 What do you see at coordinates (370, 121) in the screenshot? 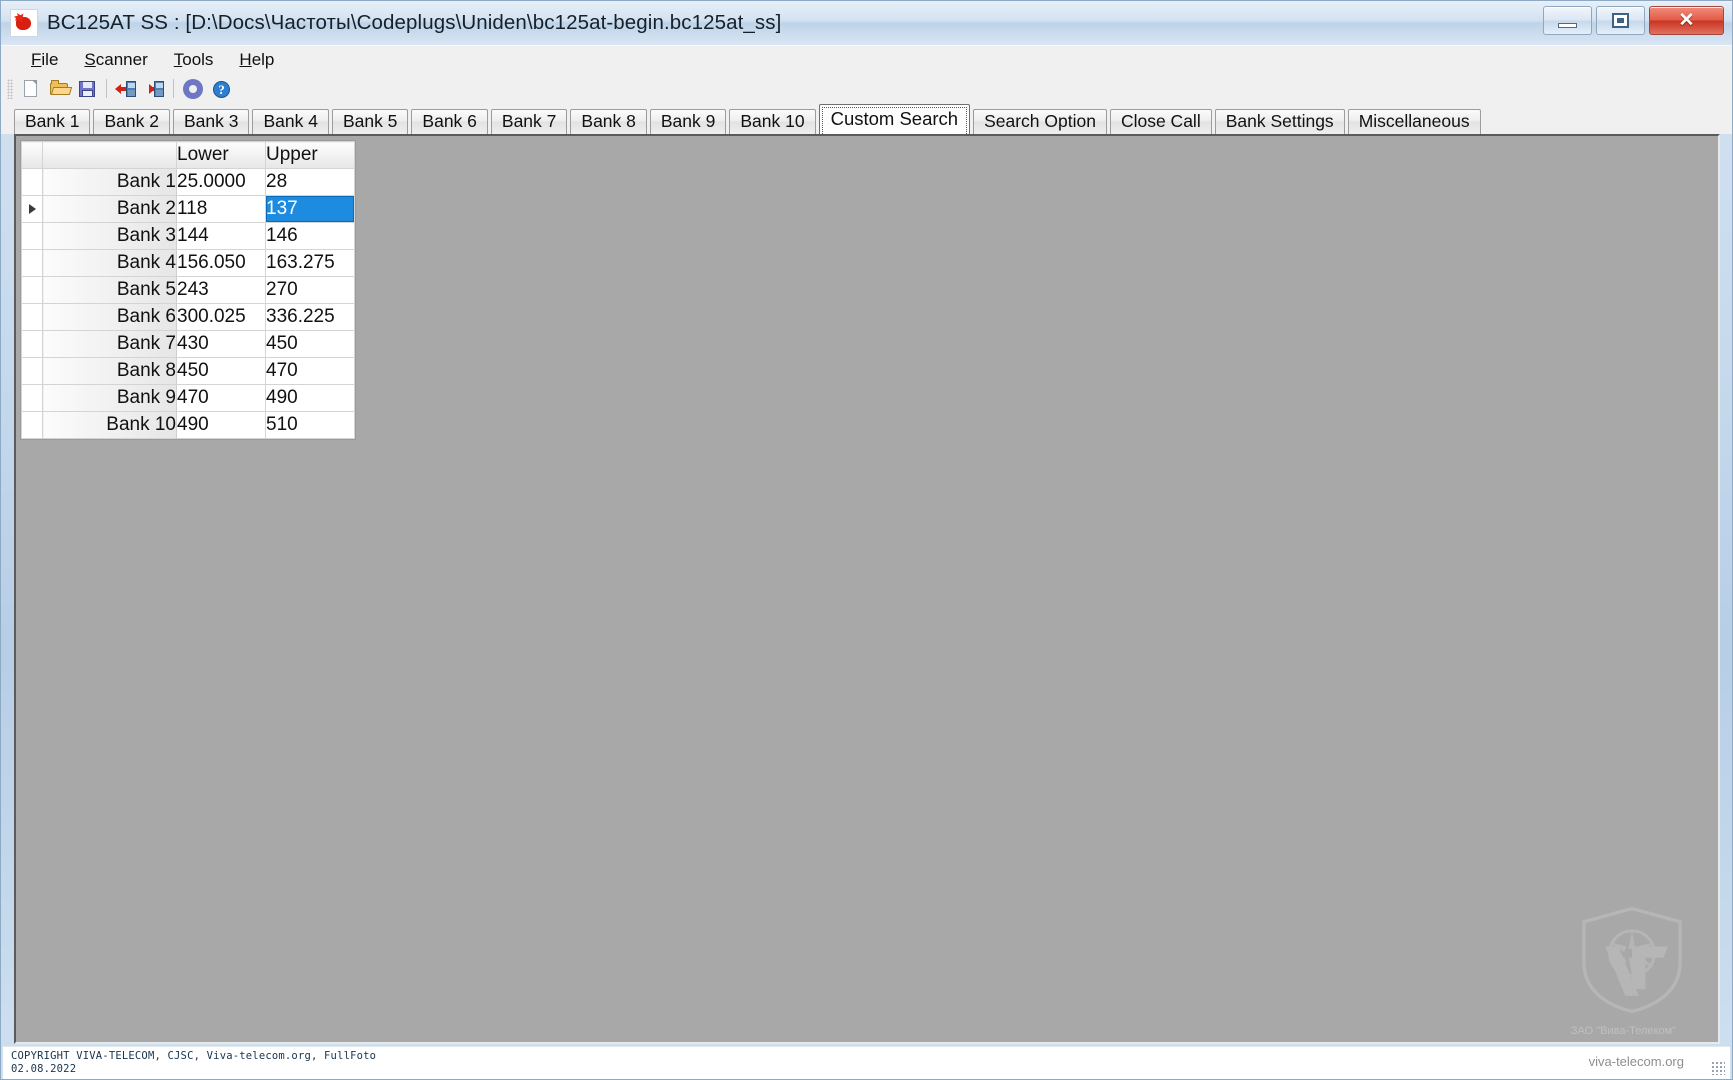
I see `tab-bank-5: Bank 5` at bounding box center [370, 121].